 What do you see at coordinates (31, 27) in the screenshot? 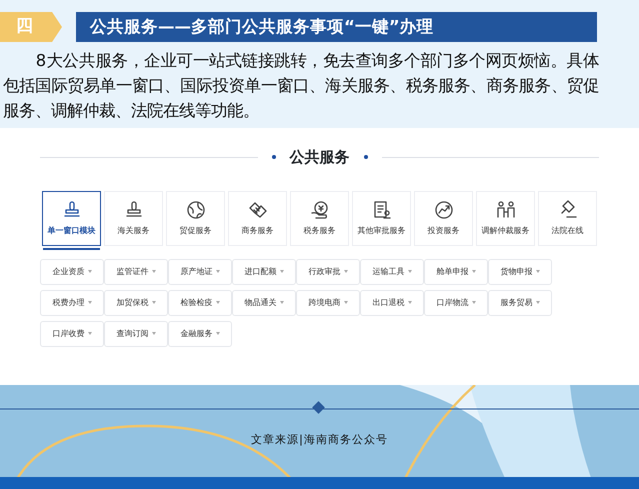
I see `section-number-badge: 四` at bounding box center [31, 27].